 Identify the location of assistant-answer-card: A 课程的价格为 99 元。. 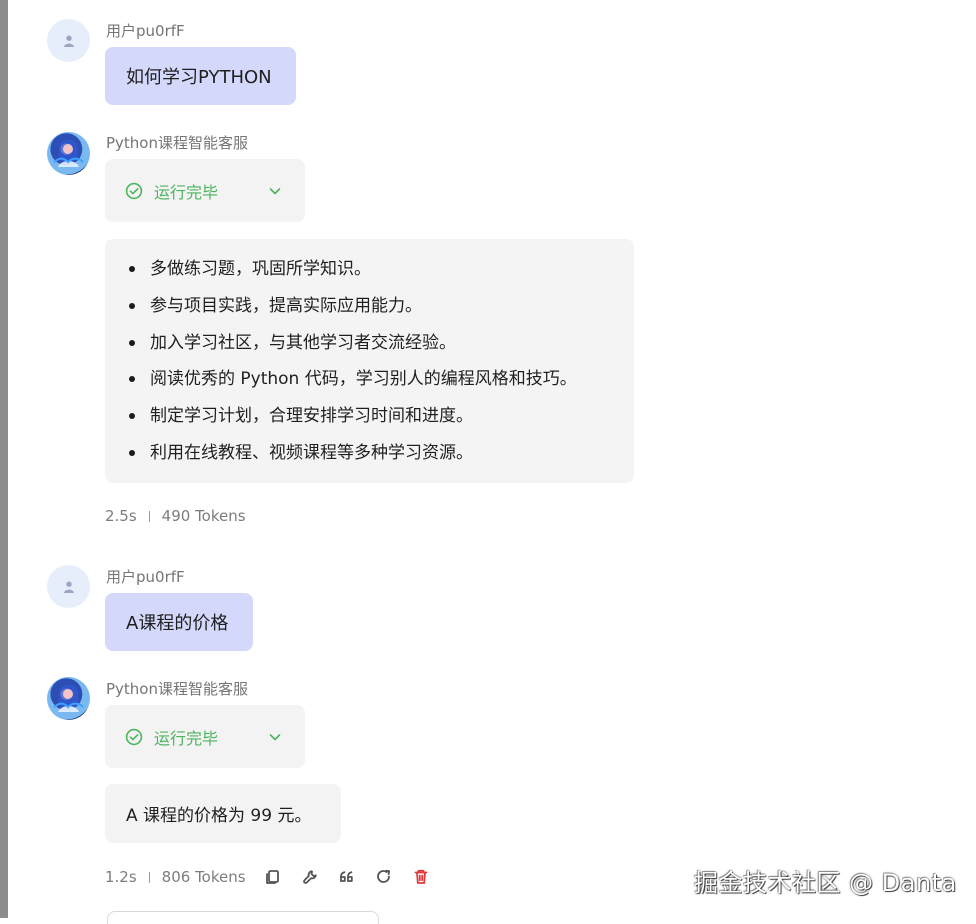
(223, 813).